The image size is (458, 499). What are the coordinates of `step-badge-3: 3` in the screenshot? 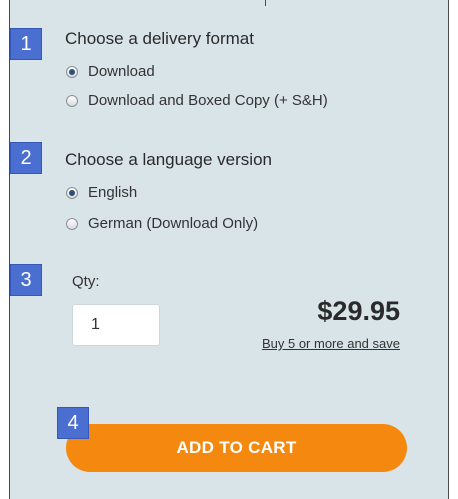 It's located at (26, 280).